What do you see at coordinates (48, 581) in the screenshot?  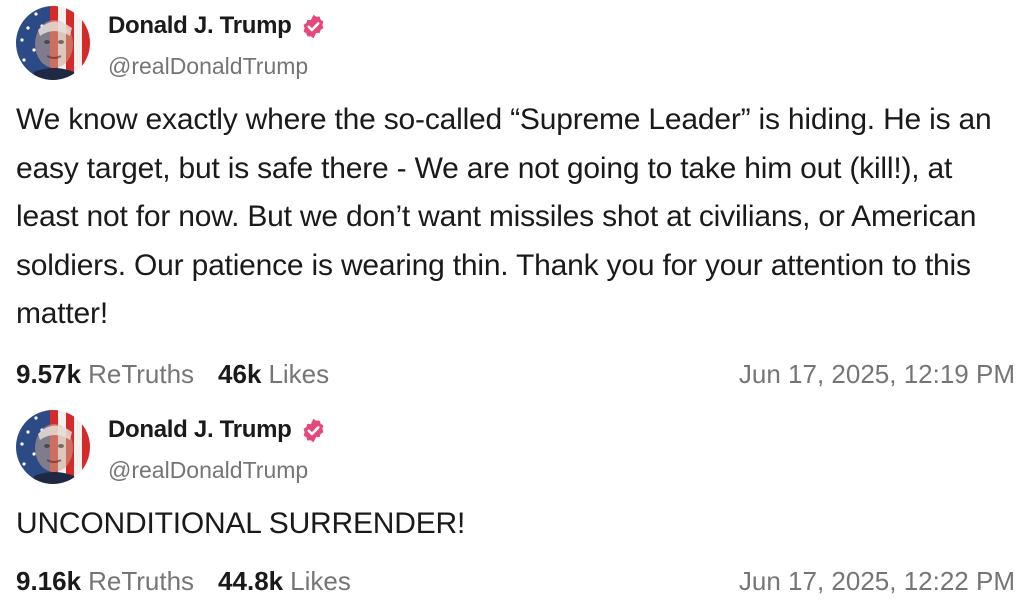 I see `retruths-count: 9.16k` at bounding box center [48, 581].